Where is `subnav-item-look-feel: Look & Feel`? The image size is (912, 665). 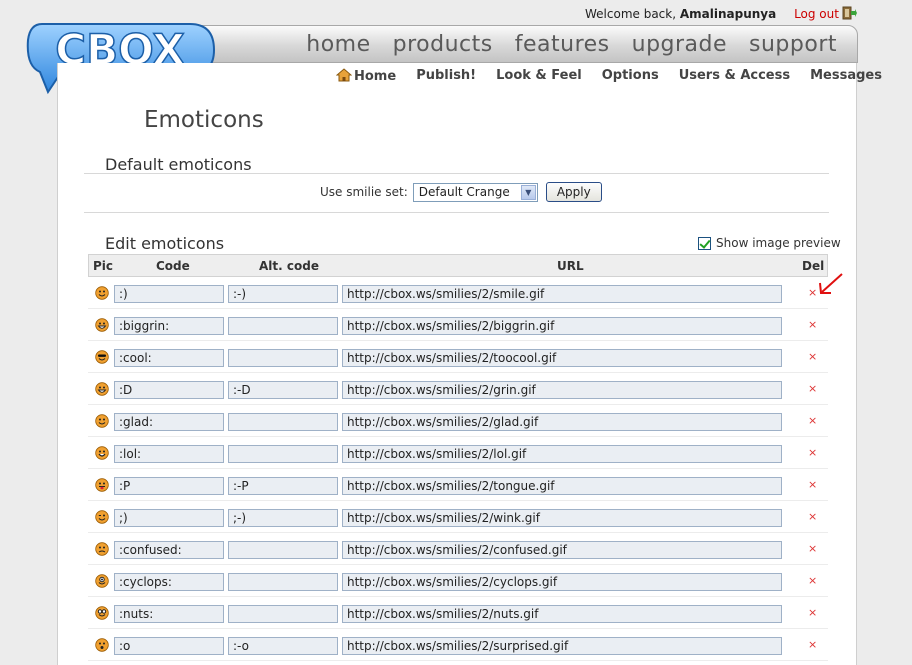 subnav-item-look-feel: Look & Feel is located at coordinates (539, 76).